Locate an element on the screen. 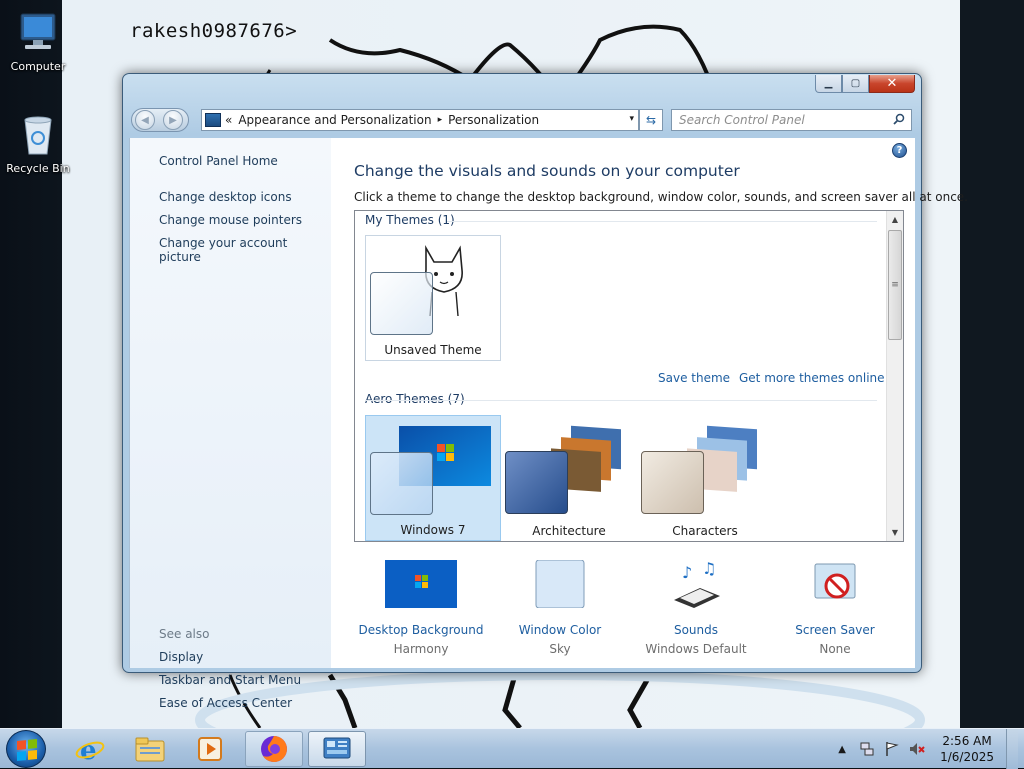  show-desktop-button is located at coordinates (1012, 749).